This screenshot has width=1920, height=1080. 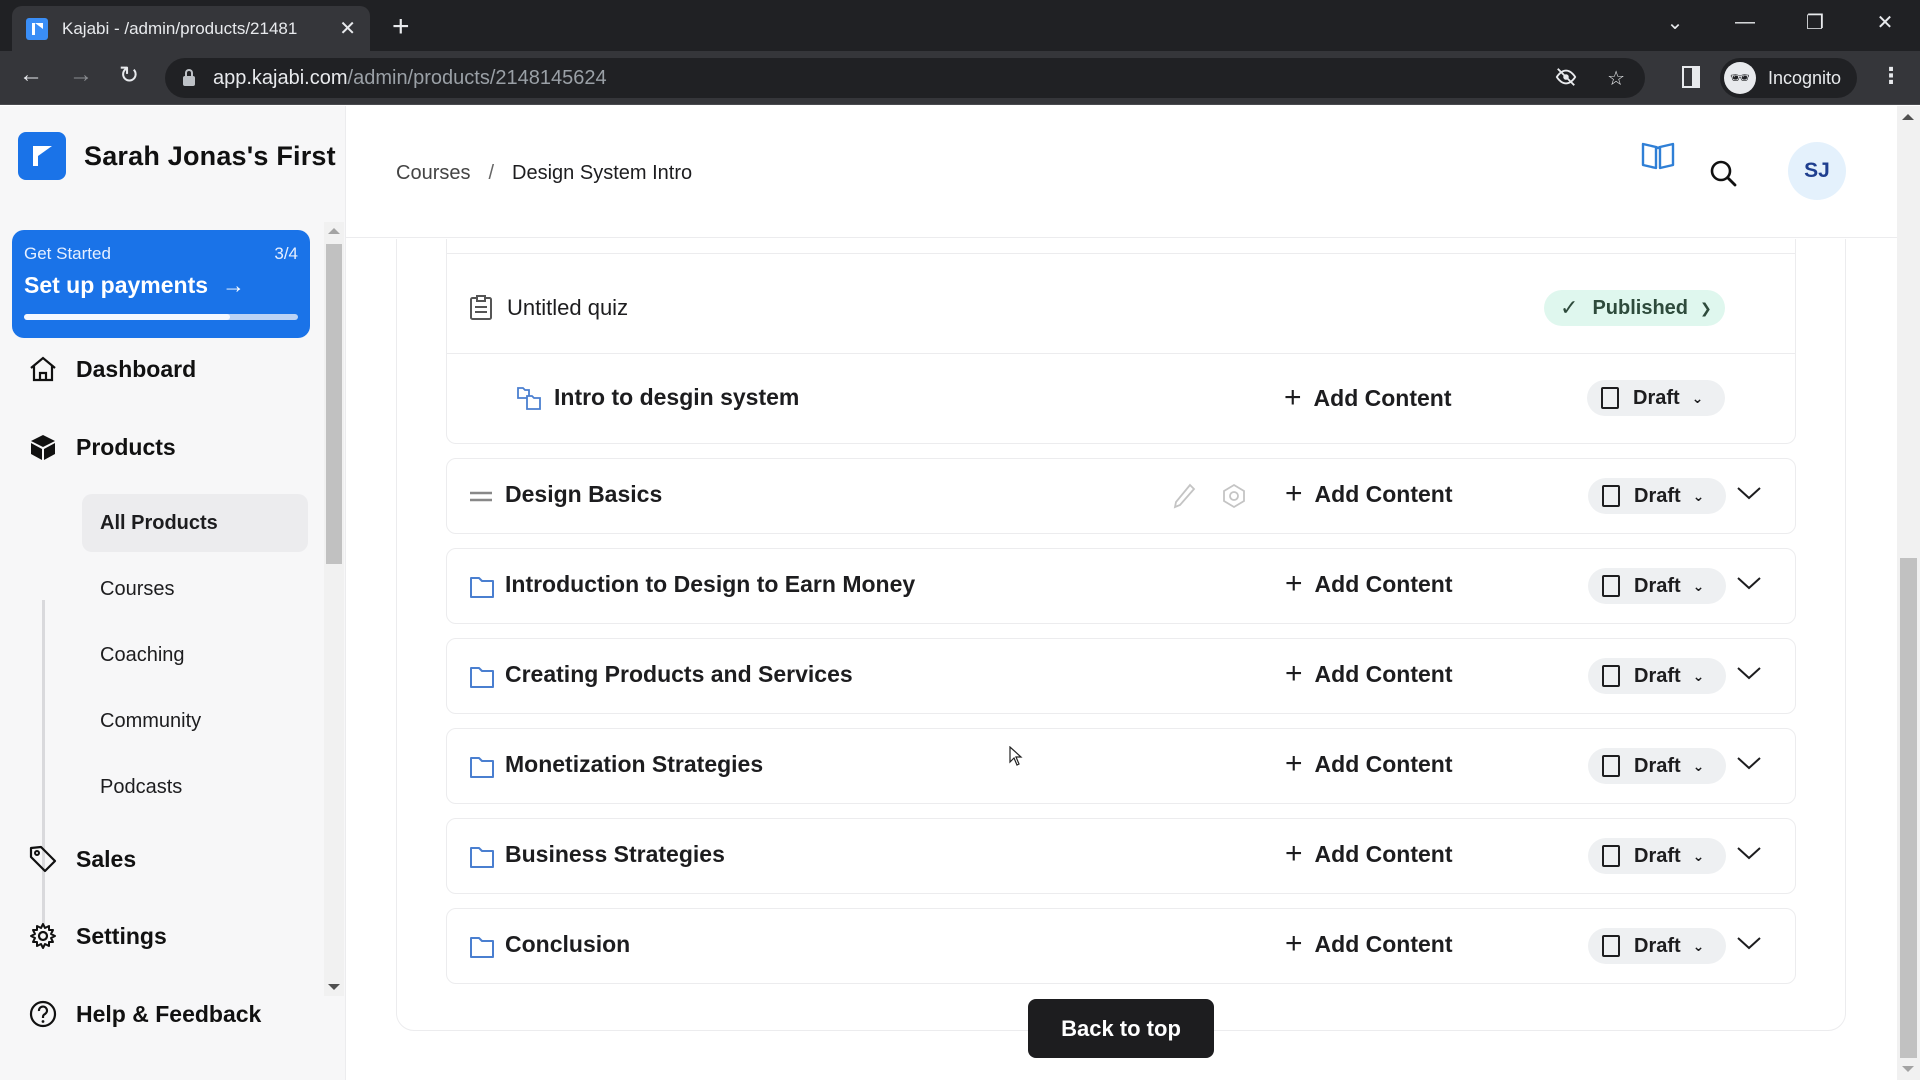 What do you see at coordinates (433, 173) in the screenshot?
I see `breadcrumb-courses-link: Courses` at bounding box center [433, 173].